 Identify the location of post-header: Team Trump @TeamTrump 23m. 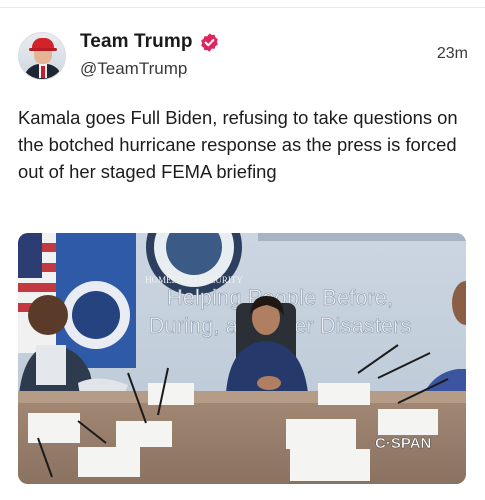
(243, 56).